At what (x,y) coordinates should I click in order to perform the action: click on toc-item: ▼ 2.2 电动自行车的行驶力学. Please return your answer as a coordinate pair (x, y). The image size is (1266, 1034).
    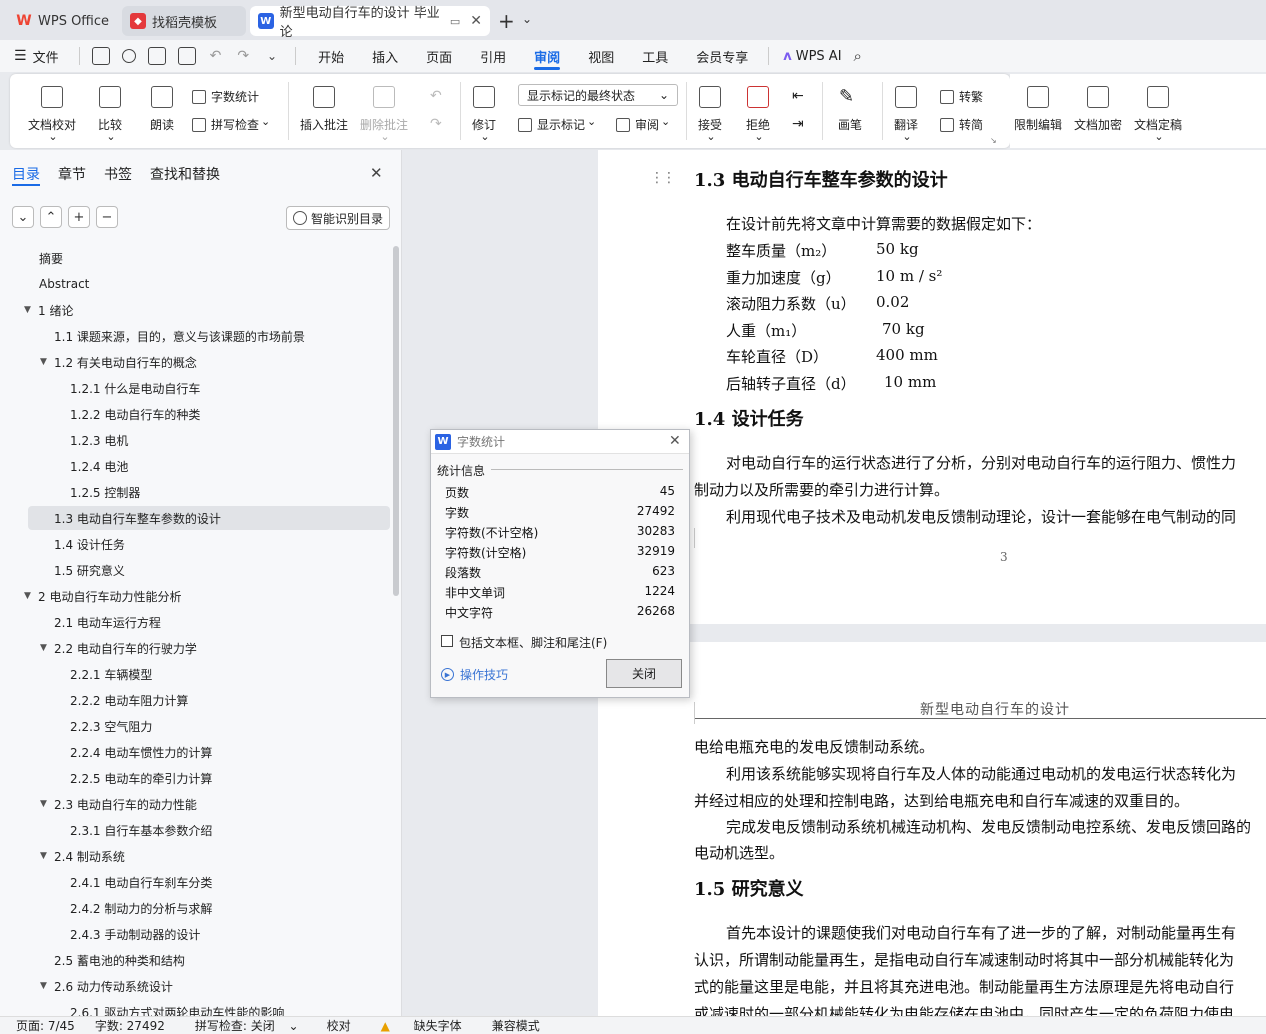
    Looking at the image, I should click on (196, 648).